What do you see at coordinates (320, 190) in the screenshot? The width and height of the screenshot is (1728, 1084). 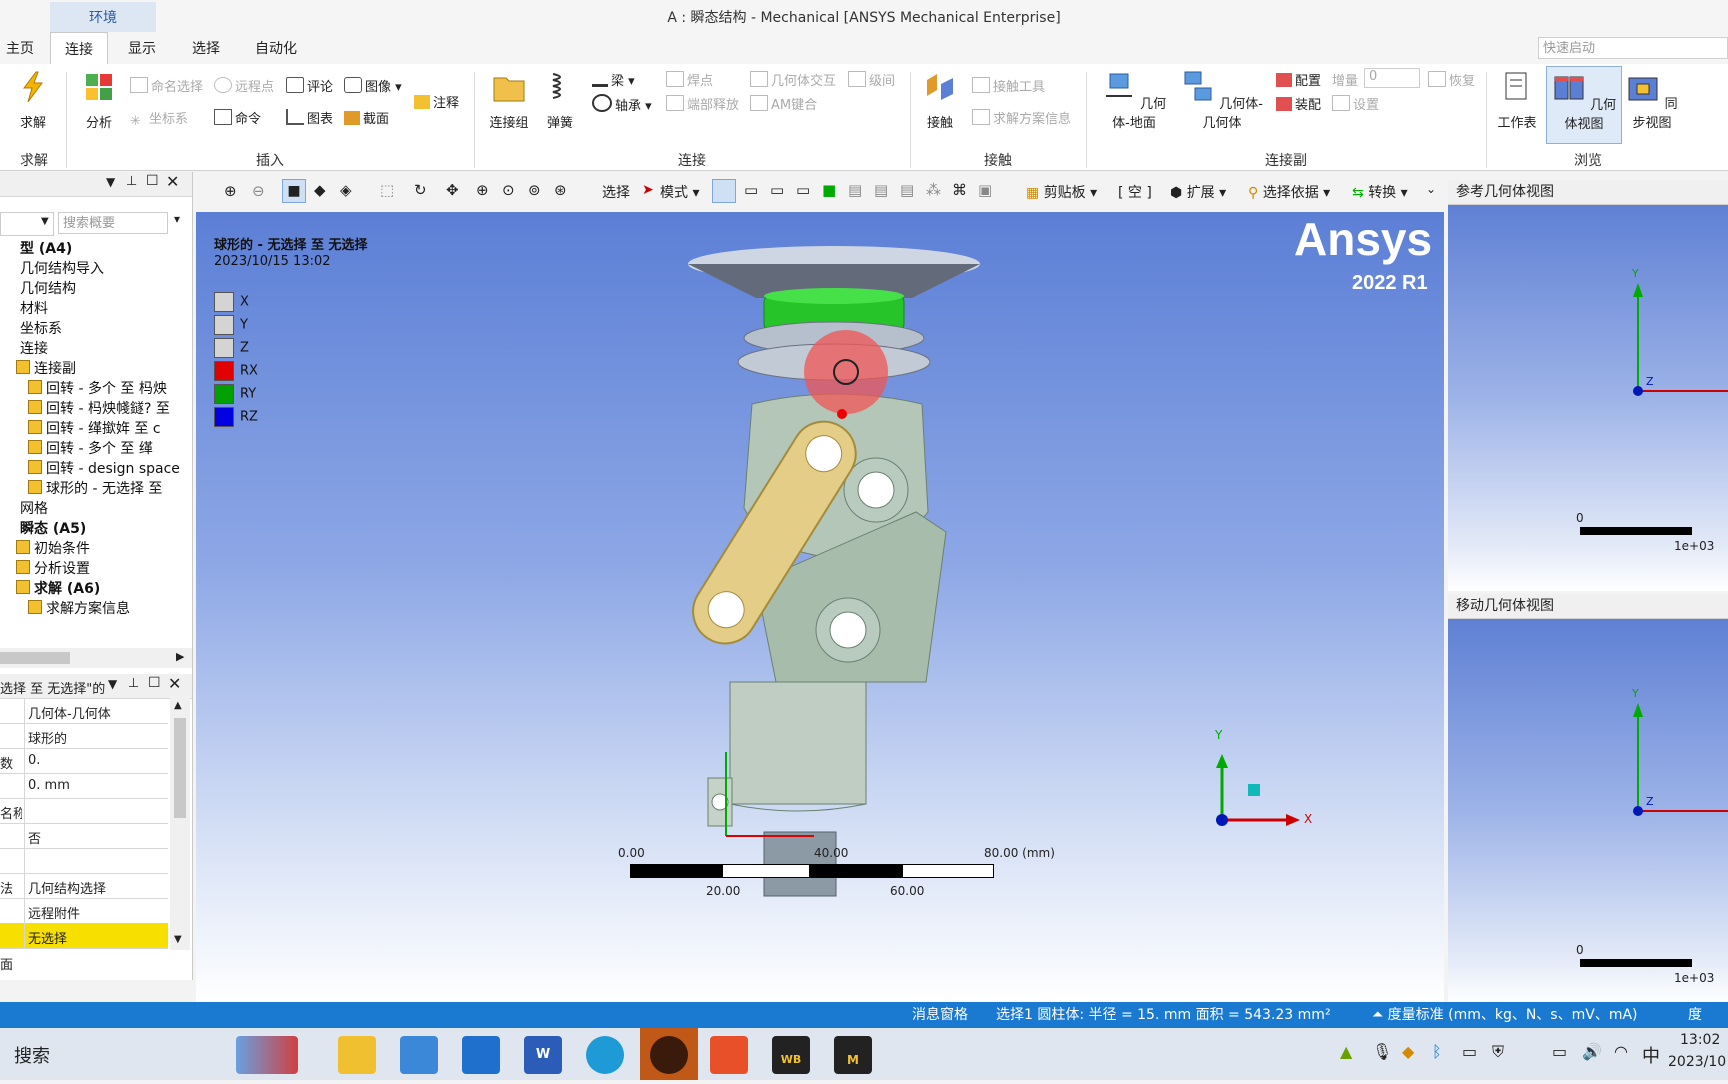 I see `wireframe-icon: ◆` at bounding box center [320, 190].